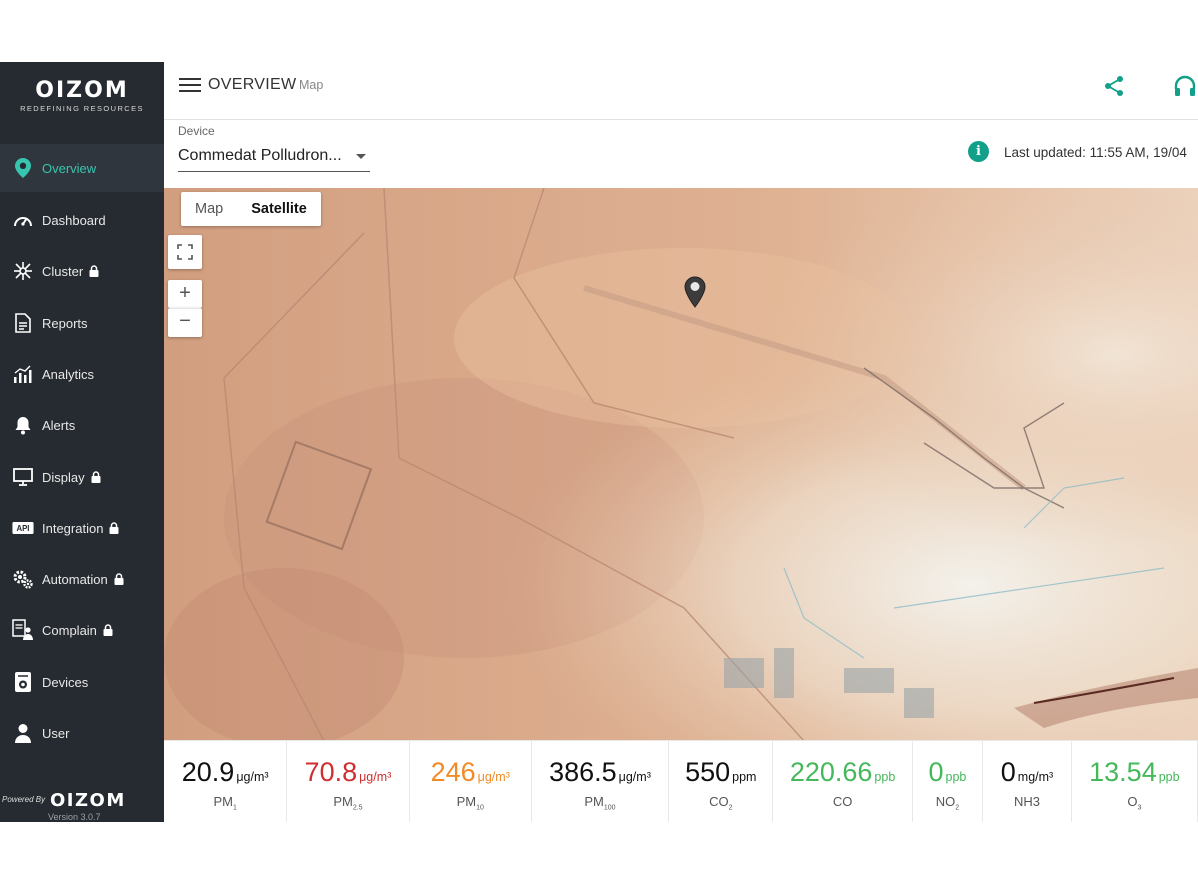 The width and height of the screenshot is (1198, 893). What do you see at coordinates (82, 682) in the screenshot?
I see `sidebar-item-devices: Devices` at bounding box center [82, 682].